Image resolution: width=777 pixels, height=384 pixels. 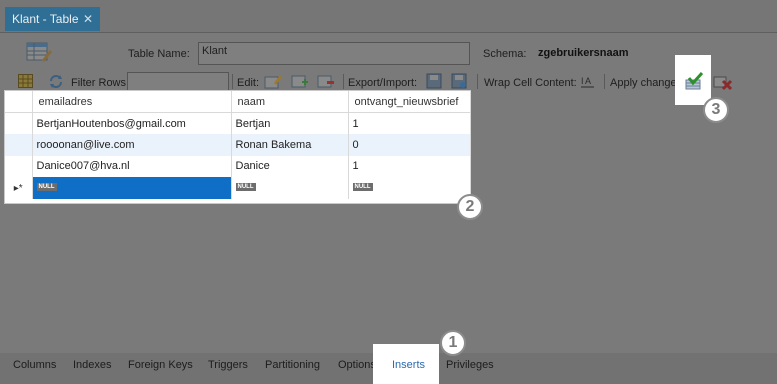 I want to click on filter-rows-label: Filter Rows:, so click(x=100, y=83).